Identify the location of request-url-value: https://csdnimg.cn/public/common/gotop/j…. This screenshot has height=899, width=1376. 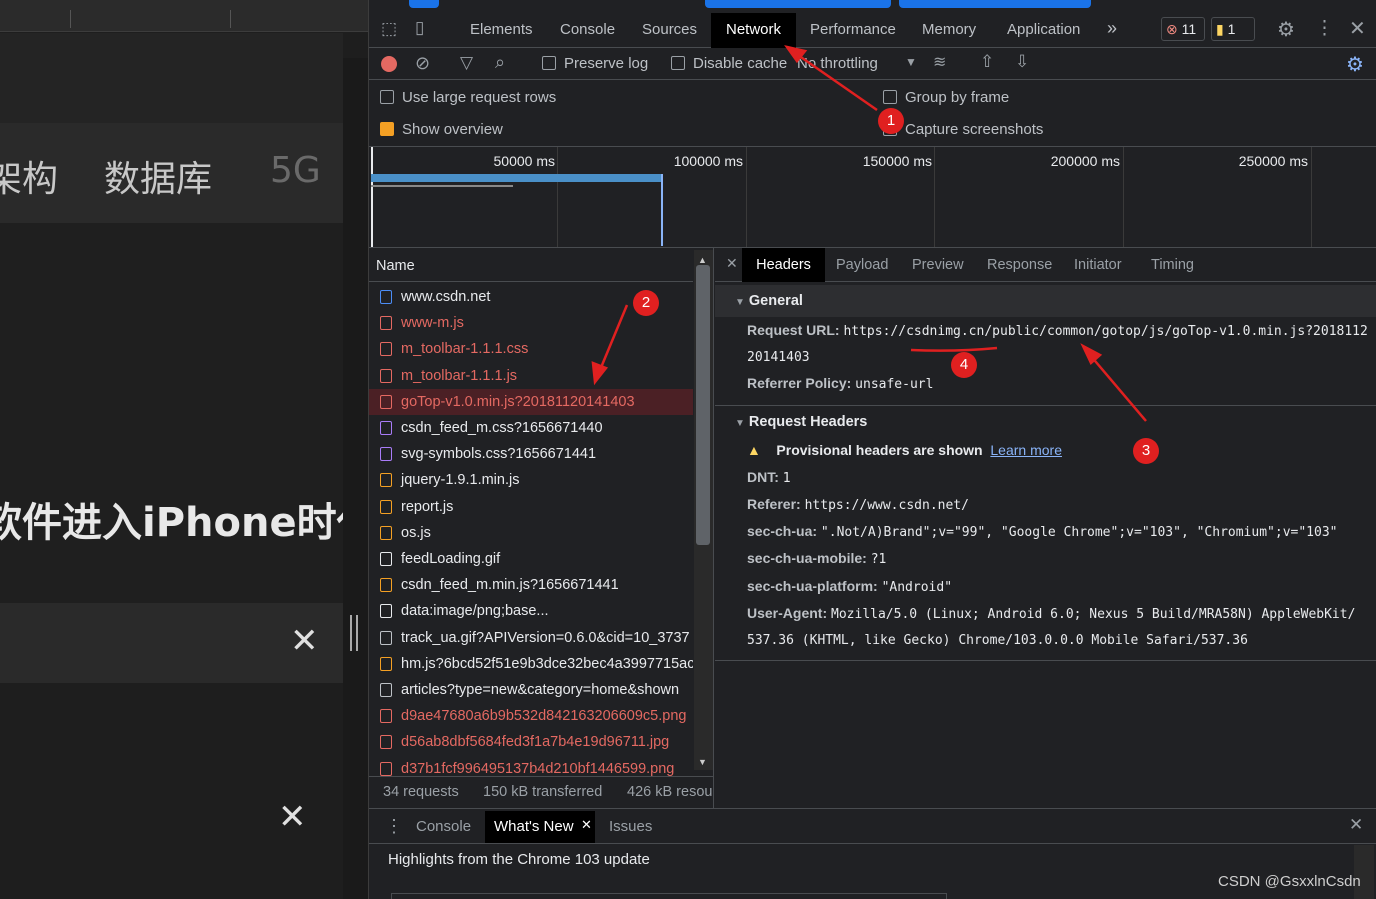
(1105, 331).